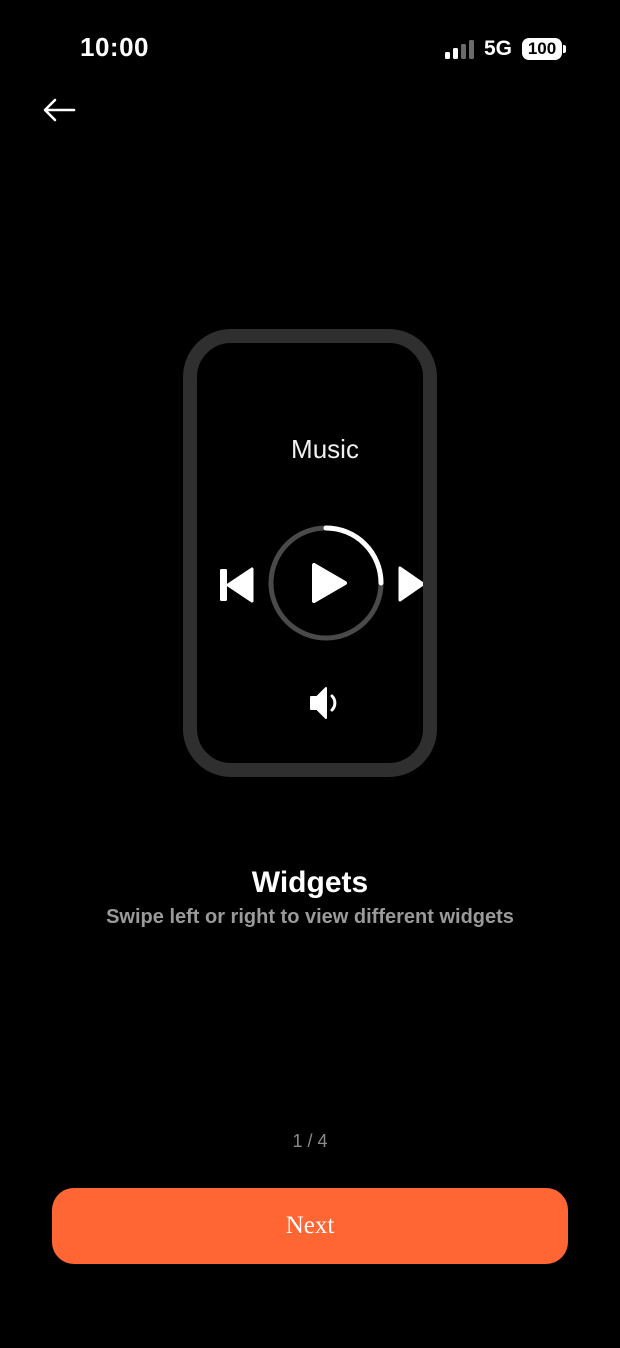  Describe the element at coordinates (310, 1141) in the screenshot. I see `page-indicator: 1 / 4` at that location.